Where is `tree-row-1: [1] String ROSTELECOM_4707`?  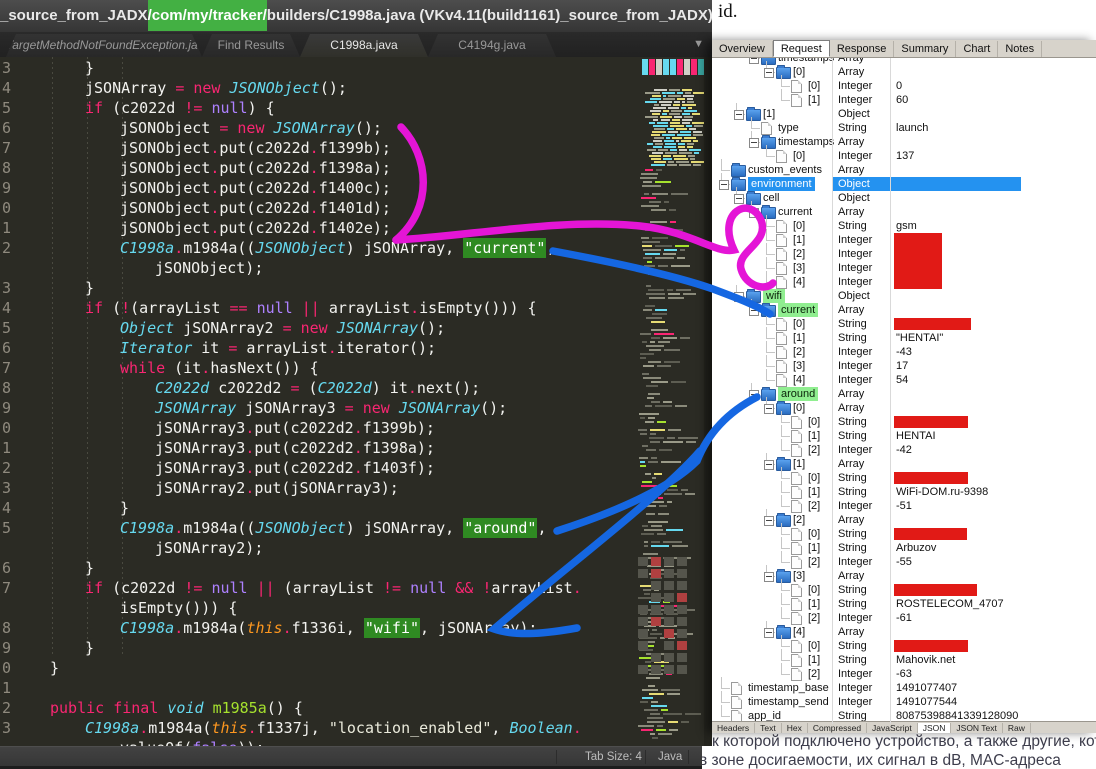 tree-row-1: [1] String ROSTELECOM_4707 is located at coordinates (904, 602).